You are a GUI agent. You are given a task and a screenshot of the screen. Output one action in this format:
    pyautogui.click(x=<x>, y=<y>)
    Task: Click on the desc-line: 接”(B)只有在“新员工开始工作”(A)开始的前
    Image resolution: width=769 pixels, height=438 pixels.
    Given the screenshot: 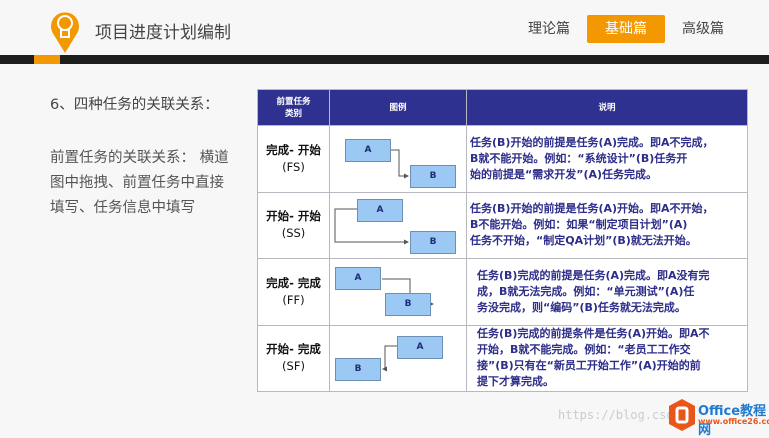 What is the action you would take?
    pyautogui.click(x=589, y=366)
    